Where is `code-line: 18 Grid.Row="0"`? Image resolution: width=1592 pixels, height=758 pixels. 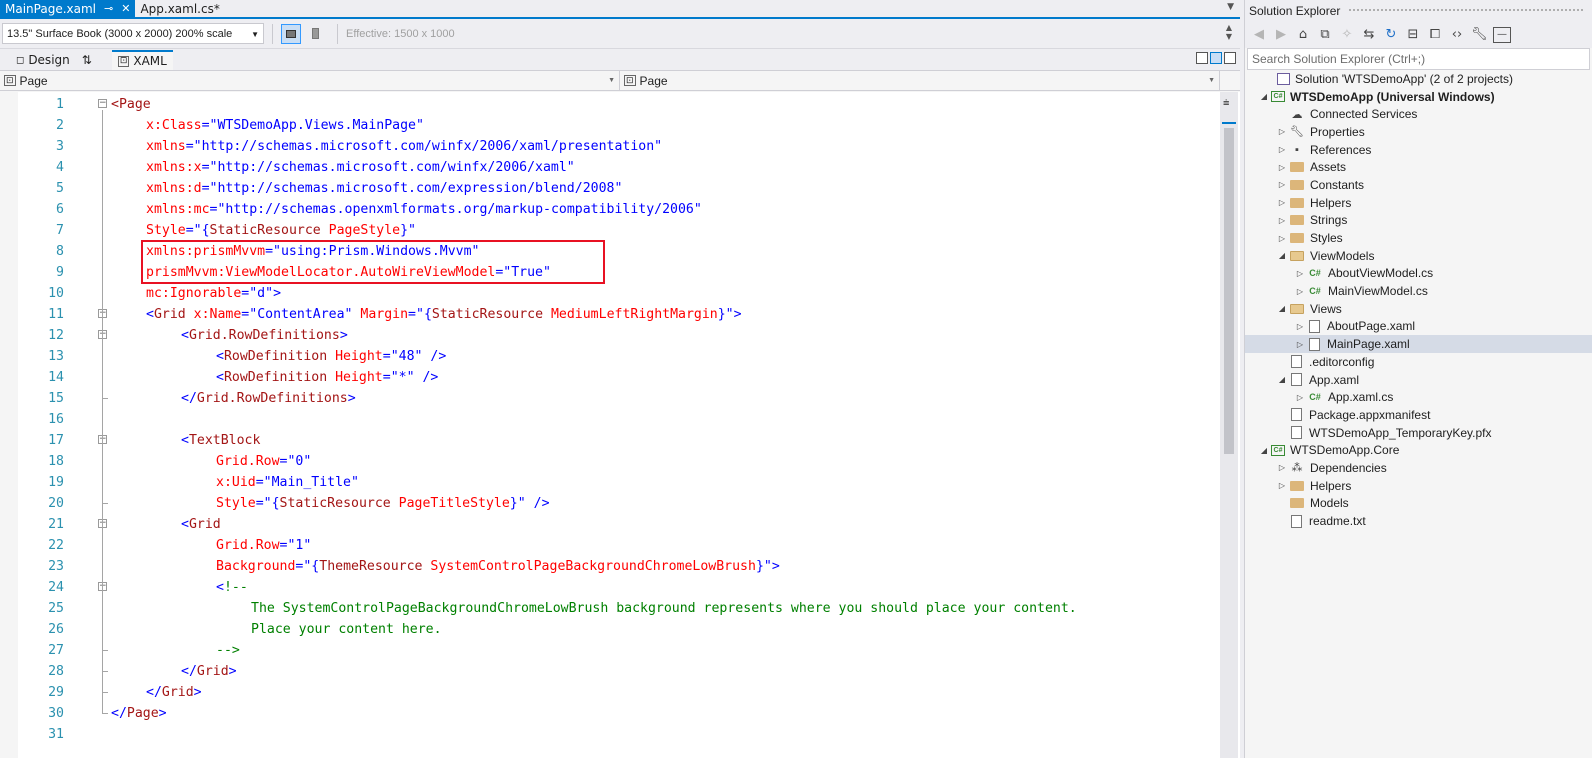 code-line: 18 Grid.Row="0" is located at coordinates (610, 461).